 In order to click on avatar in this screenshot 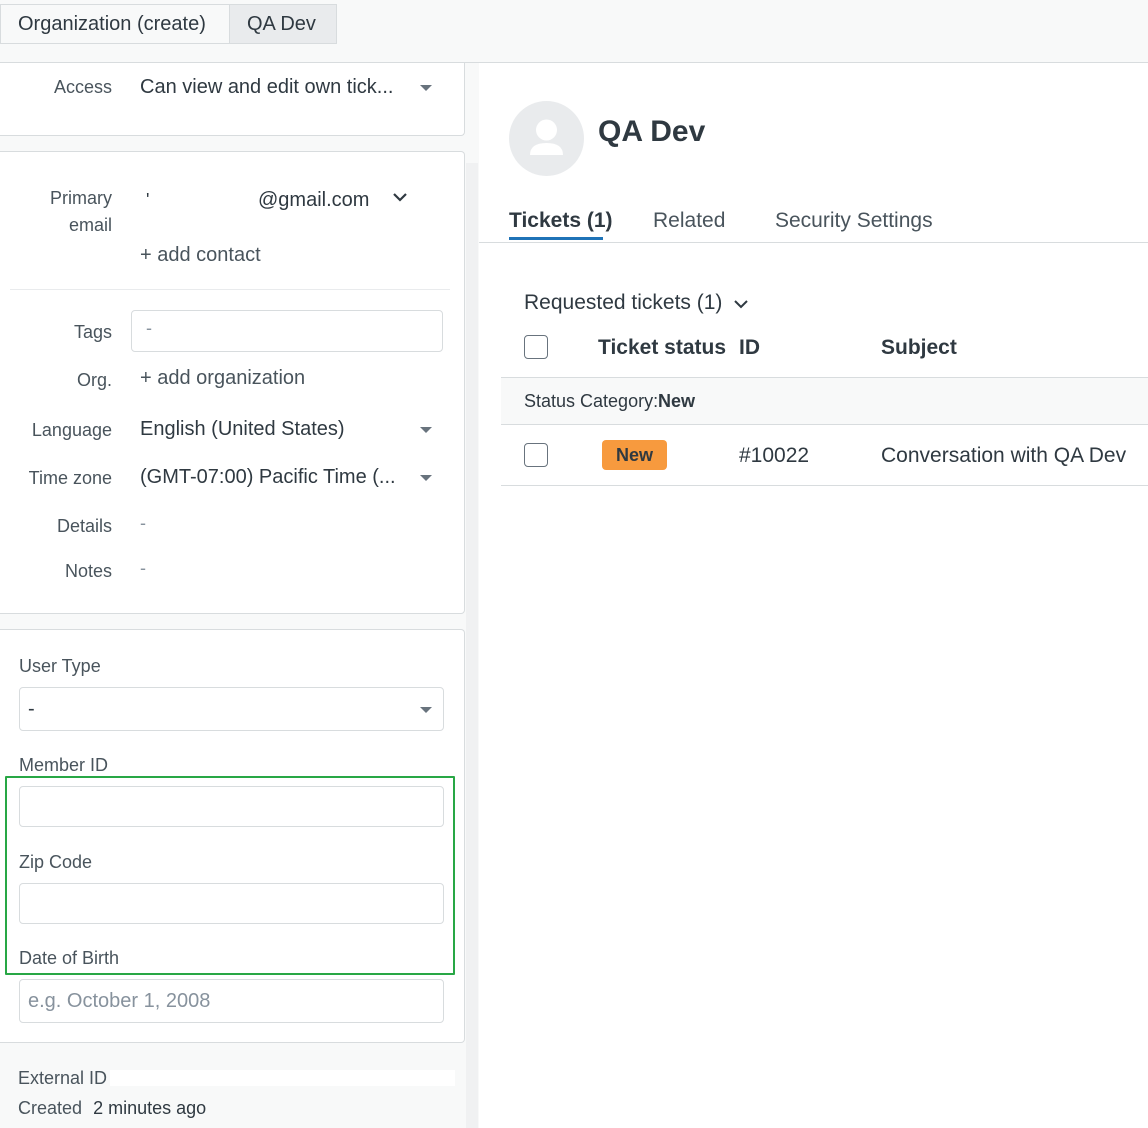, I will do `click(546, 138)`.